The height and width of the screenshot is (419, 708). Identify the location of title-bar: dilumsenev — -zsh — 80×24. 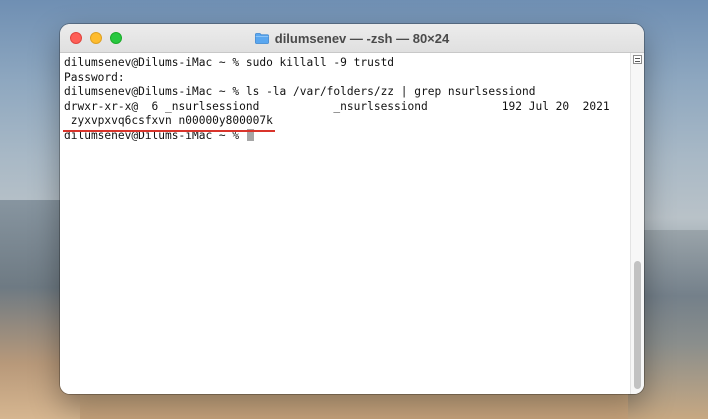
(352, 38).